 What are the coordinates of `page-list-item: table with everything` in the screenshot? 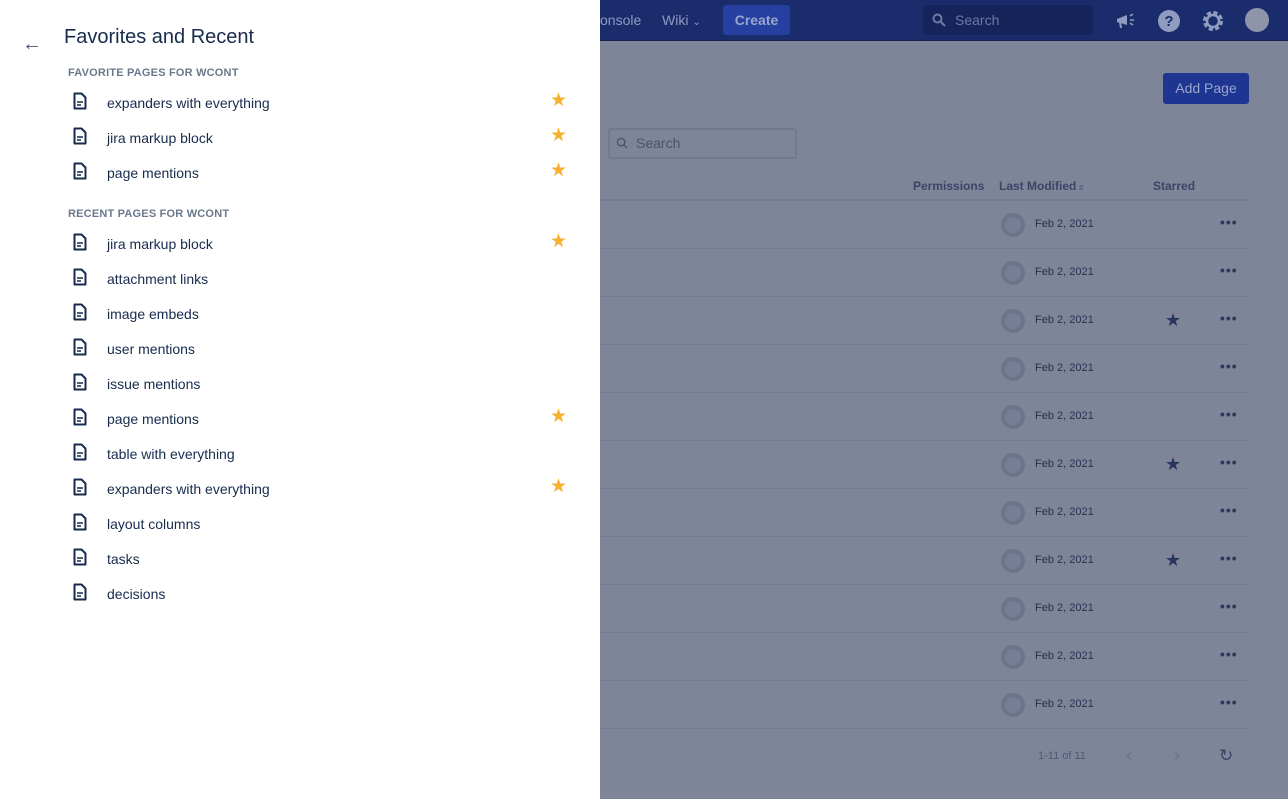 It's located at (323, 459).